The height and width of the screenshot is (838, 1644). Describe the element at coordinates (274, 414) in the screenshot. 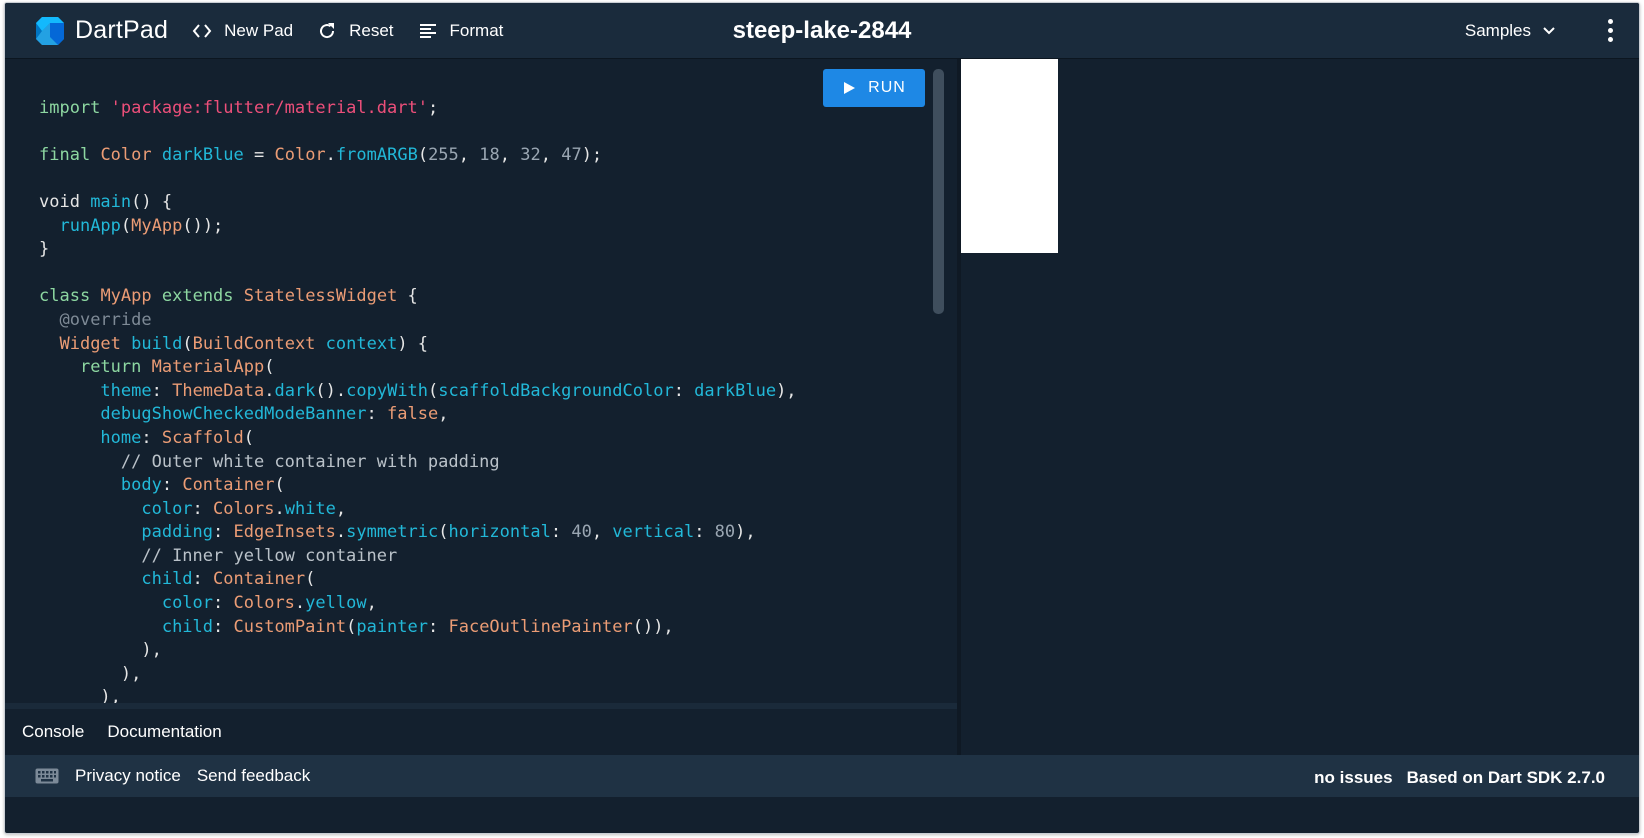

I see `code-line: debugShowCheckedModeBanner: false,` at that location.